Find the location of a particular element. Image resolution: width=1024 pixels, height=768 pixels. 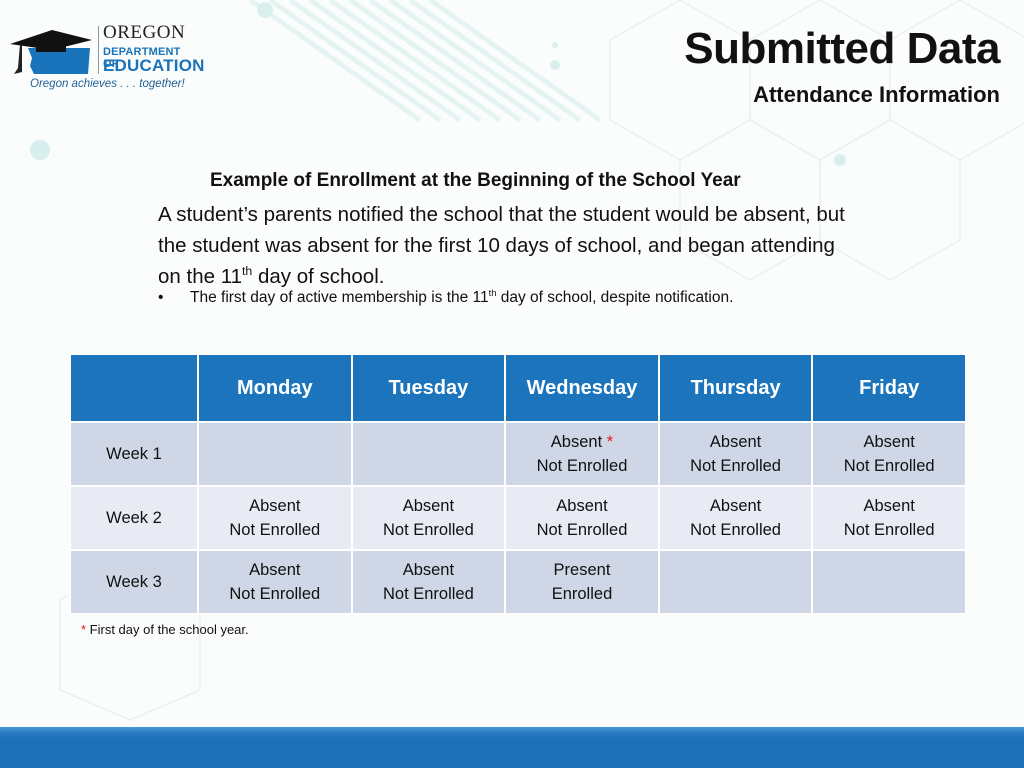

page-title: Submitted Data is located at coordinates (842, 48).